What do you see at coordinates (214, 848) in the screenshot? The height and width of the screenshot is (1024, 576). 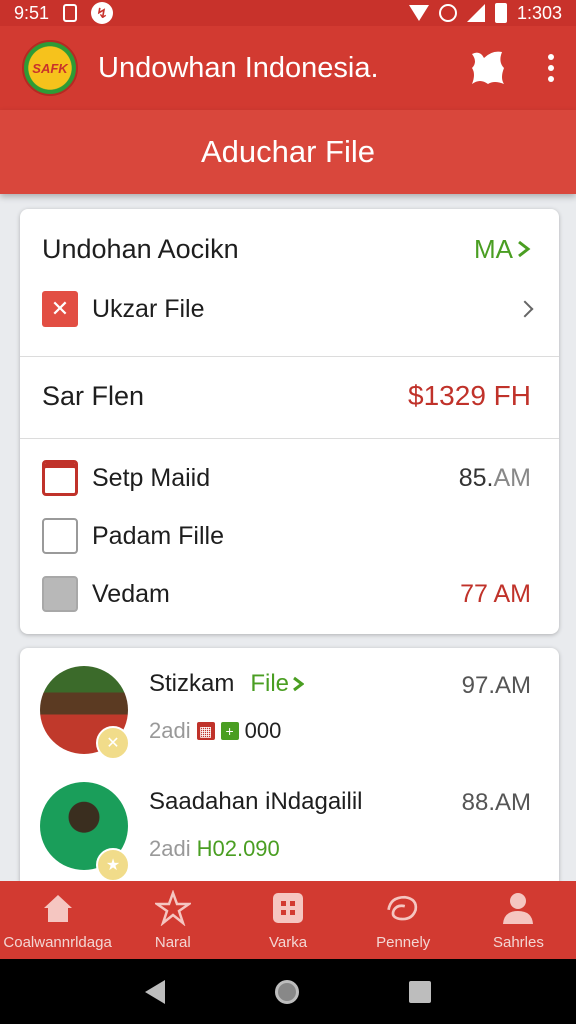 I see `chat-subtitle: 2adi H02.090` at bounding box center [214, 848].